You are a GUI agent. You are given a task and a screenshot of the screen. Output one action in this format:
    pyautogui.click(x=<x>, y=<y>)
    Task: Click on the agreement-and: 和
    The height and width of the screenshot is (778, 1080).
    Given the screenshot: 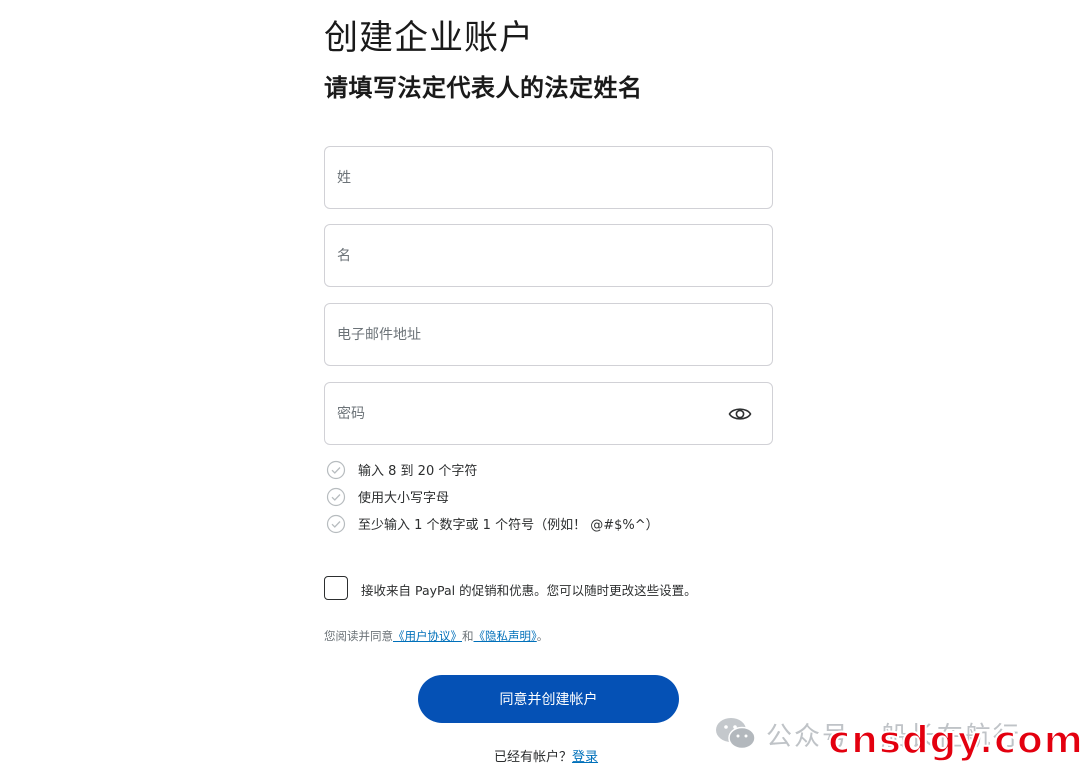 What is the action you would take?
    pyautogui.click(x=468, y=636)
    